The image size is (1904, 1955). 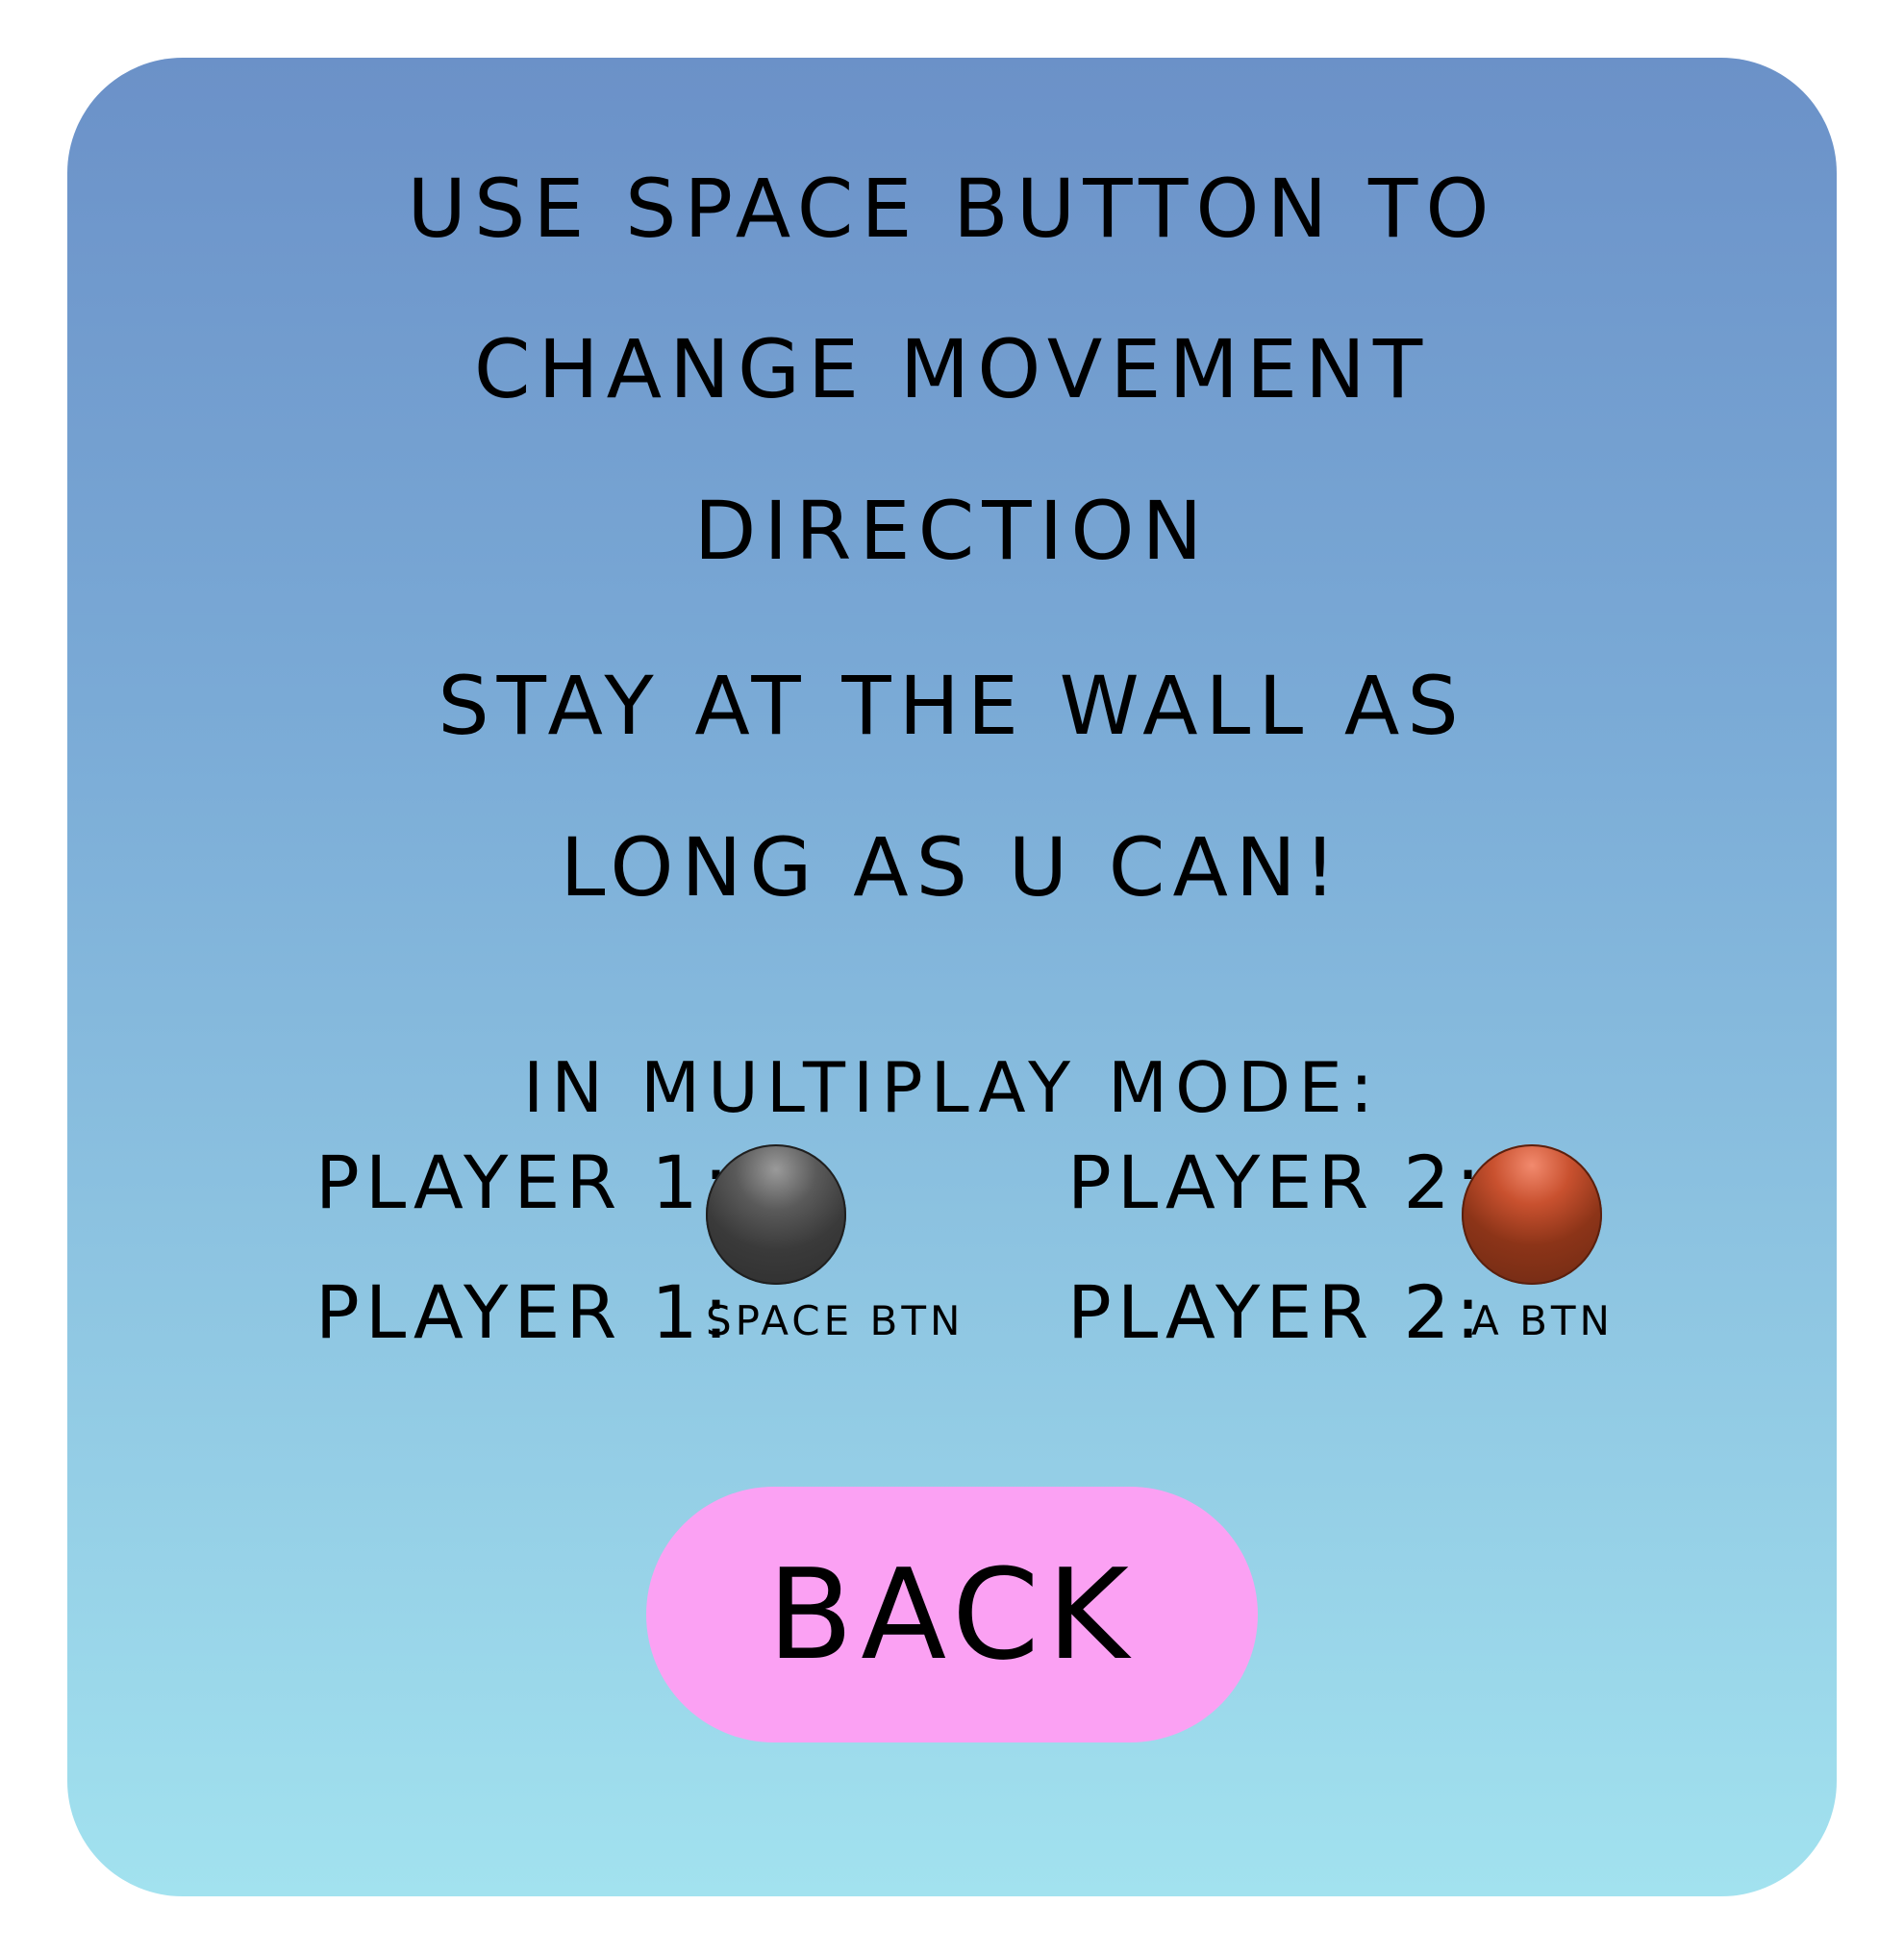 What do you see at coordinates (525, 1312) in the screenshot?
I see `player1-control-label: PLAYER 1:` at bounding box center [525, 1312].